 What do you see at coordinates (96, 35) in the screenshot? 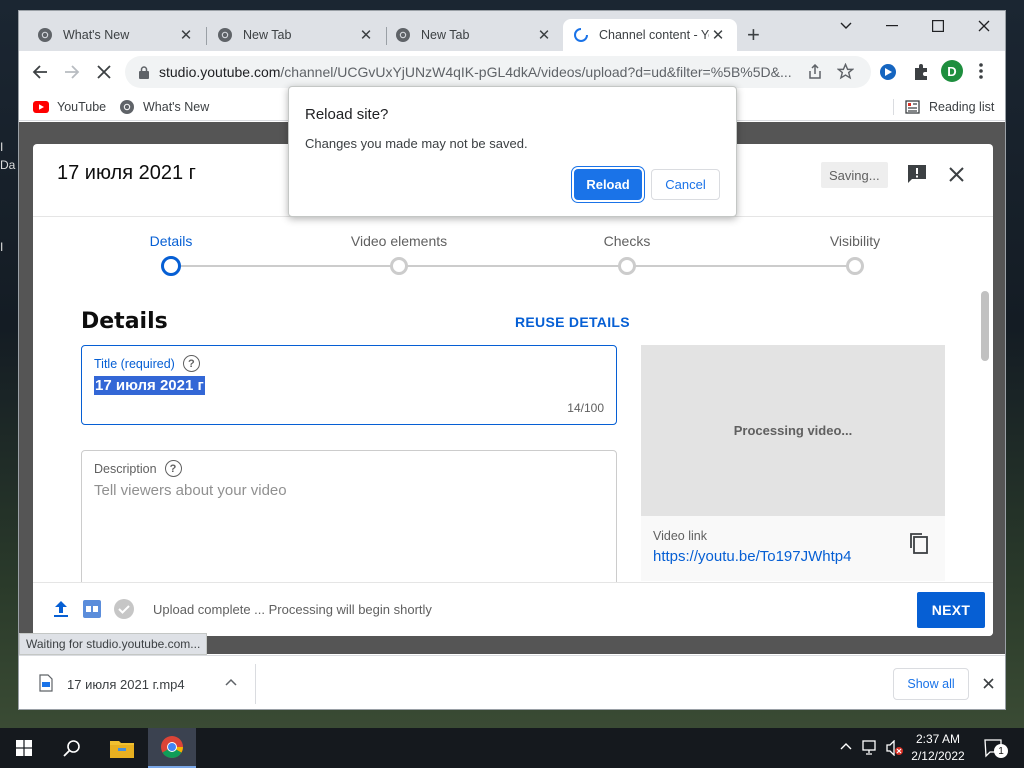
I see `tab-title: What's New` at bounding box center [96, 35].